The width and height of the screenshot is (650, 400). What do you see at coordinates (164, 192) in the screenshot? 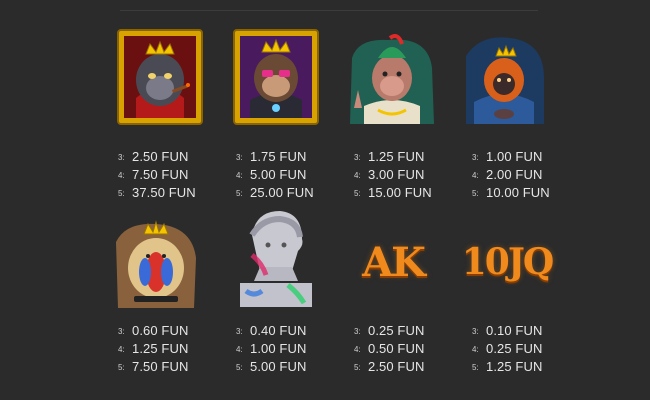
I see `payout-value: 37.50 FUN` at bounding box center [164, 192].